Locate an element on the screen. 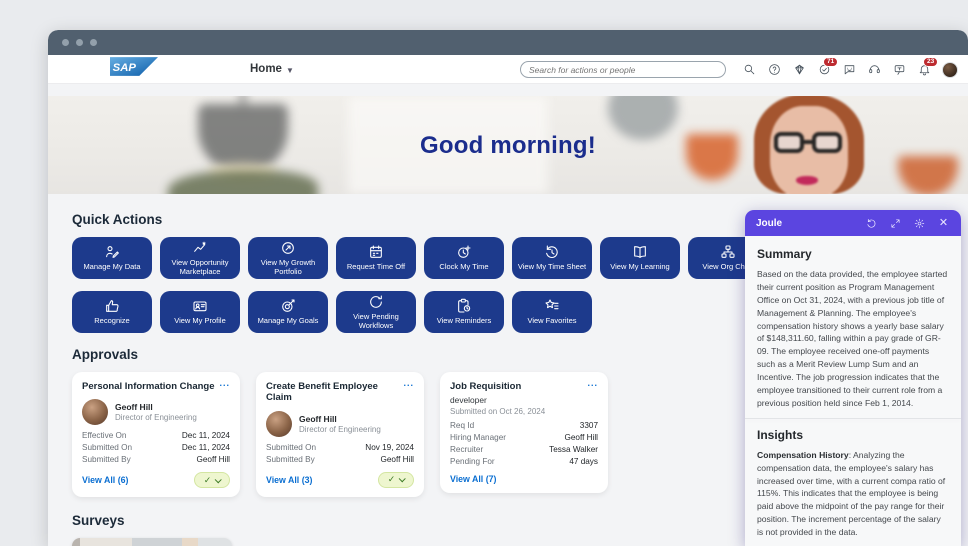  clipboard-clock-icon is located at coordinates (464, 306).